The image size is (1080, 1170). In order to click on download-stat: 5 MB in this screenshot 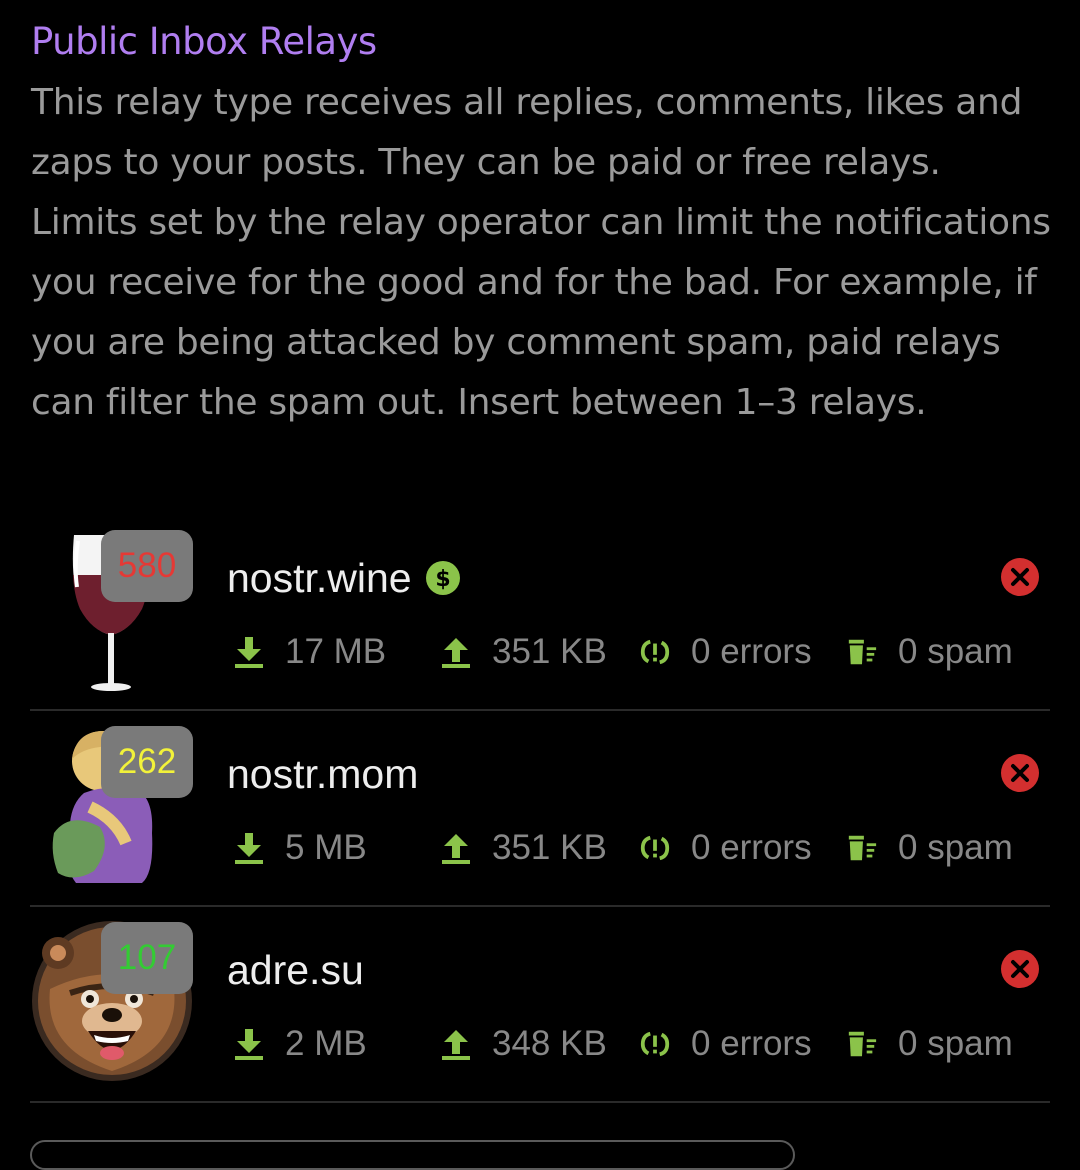, I will do `click(300, 848)`.